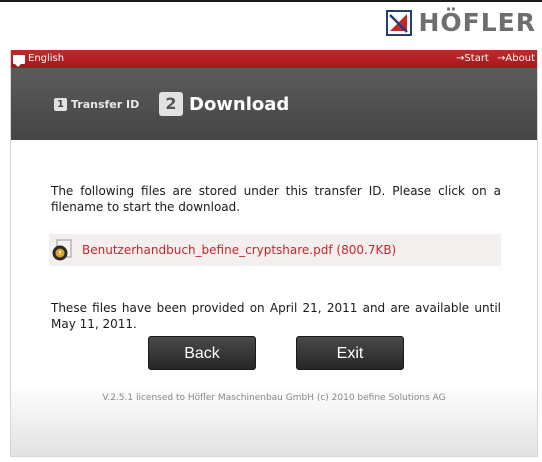  Describe the element at coordinates (171, 104) in the screenshot. I see `step-number: 2` at that location.